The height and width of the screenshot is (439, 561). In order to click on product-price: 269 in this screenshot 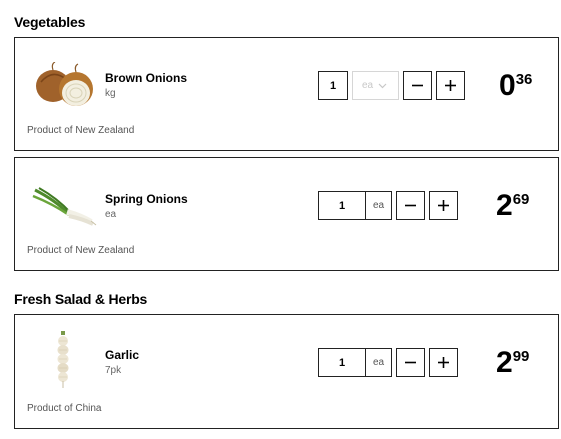, I will do `click(512, 206)`.